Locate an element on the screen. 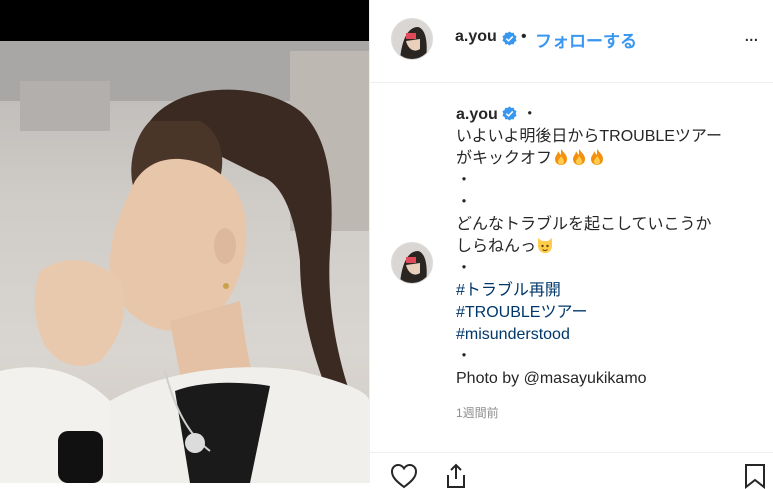  caption-first-line: a.you ・ is located at coordinates (606, 115).